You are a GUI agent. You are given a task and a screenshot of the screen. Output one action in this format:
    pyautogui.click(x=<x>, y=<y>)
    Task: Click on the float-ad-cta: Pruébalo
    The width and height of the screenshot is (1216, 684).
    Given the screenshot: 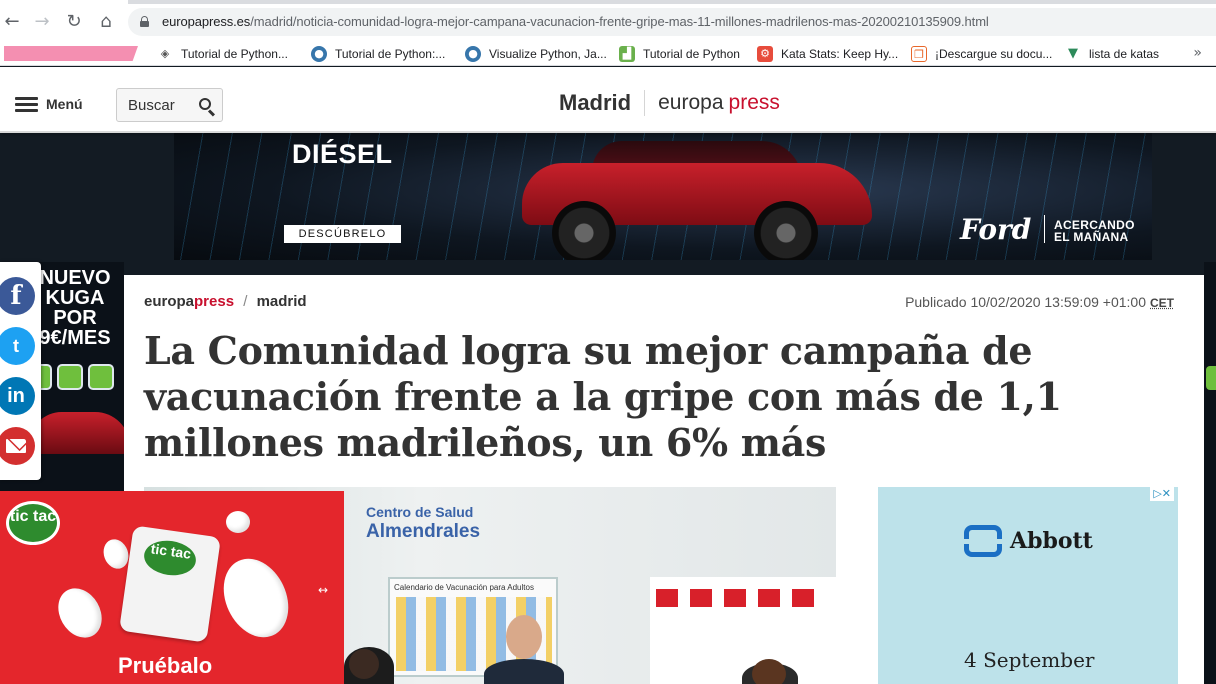 What is the action you would take?
    pyautogui.click(x=165, y=666)
    